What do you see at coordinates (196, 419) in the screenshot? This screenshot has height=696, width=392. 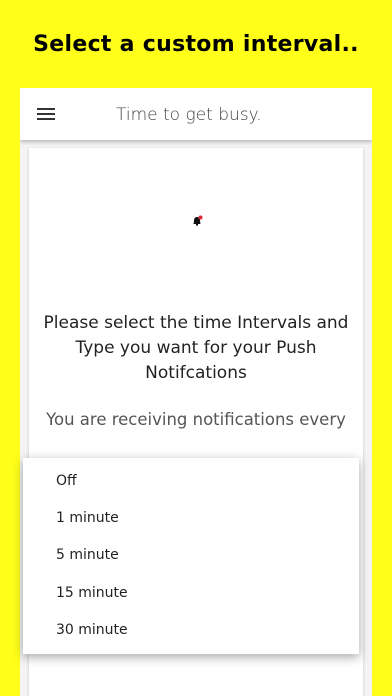 I see `receiving-notifications-text: You are receiving notifications every` at bounding box center [196, 419].